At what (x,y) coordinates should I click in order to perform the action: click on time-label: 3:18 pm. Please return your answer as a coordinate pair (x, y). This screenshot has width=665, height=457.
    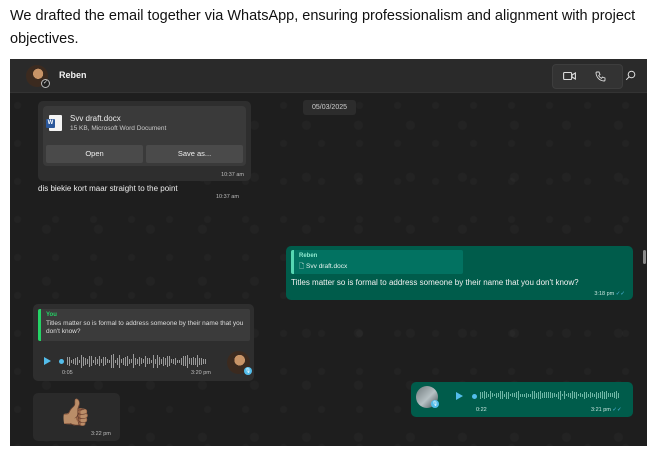
    Looking at the image, I should click on (604, 294).